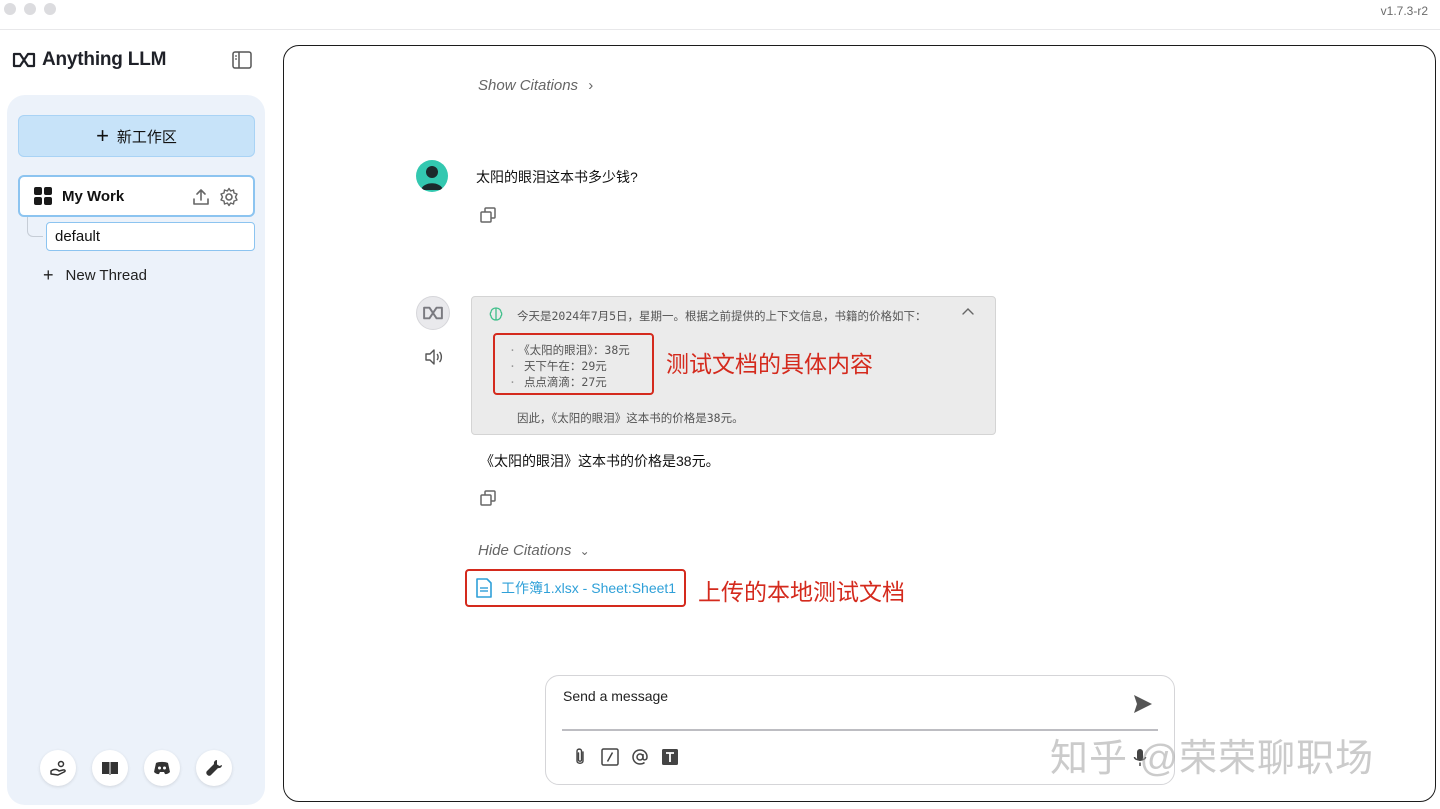 This screenshot has width=1440, height=809. What do you see at coordinates (136, 768) in the screenshot?
I see `sidebar-footer` at bounding box center [136, 768].